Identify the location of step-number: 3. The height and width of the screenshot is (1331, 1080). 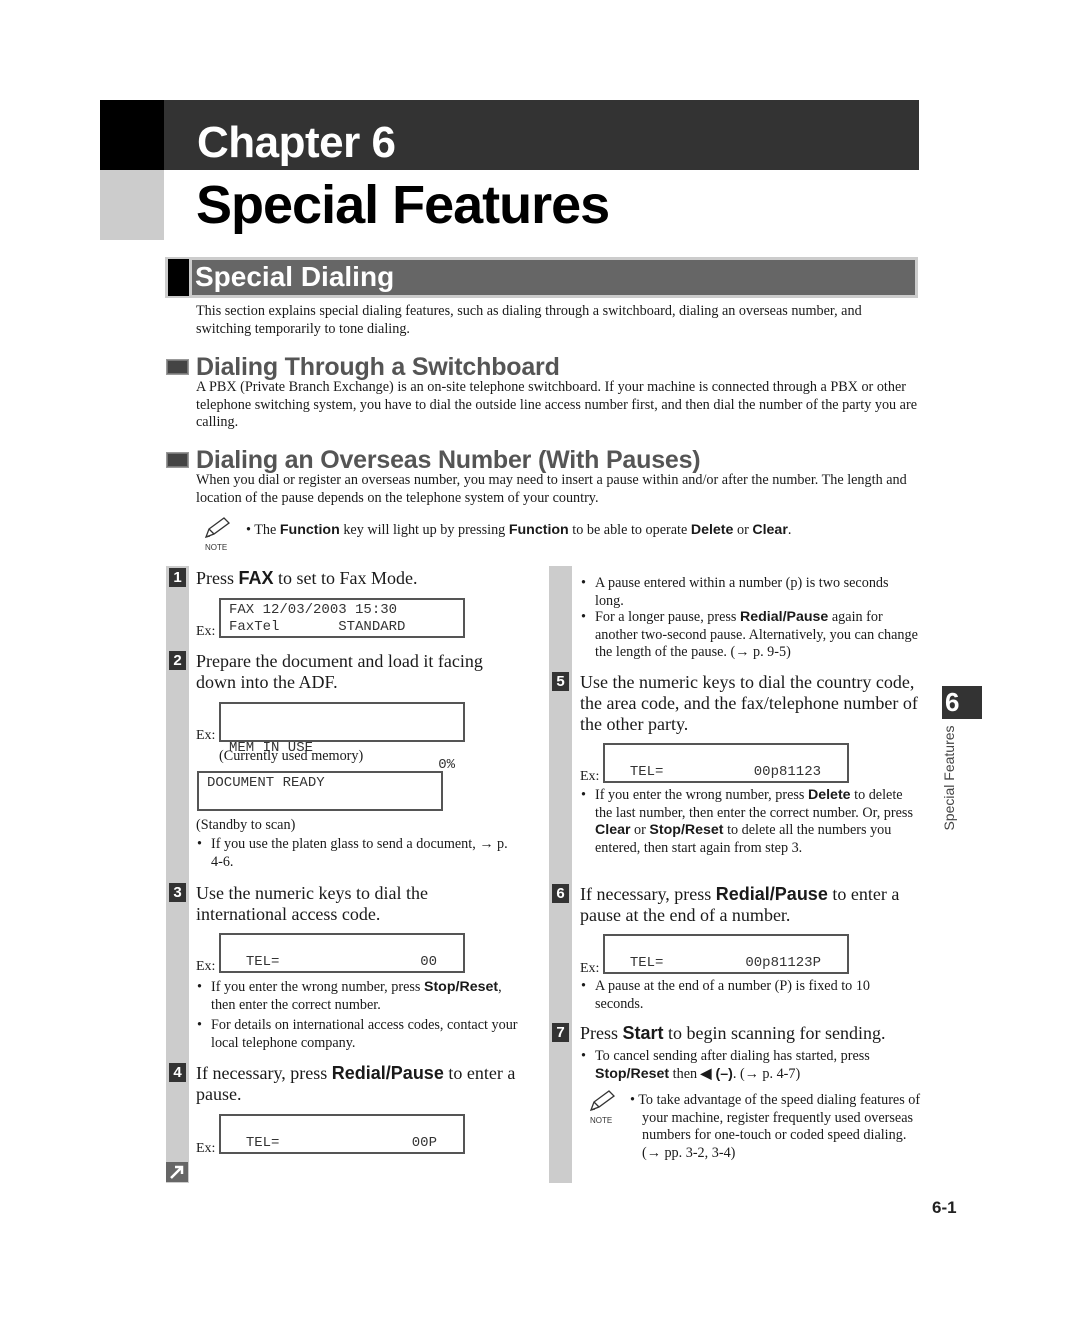
(177, 892).